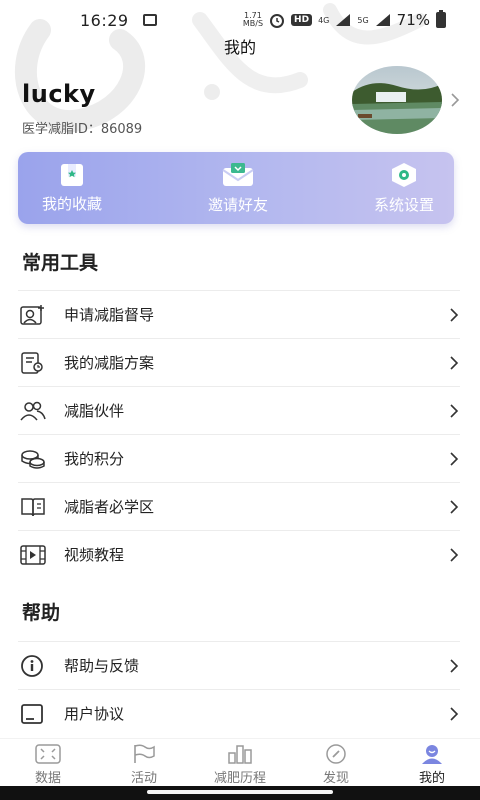 The height and width of the screenshot is (800, 480). Describe the element at coordinates (239, 506) in the screenshot. I see `menu-item-learning-zone: 减脂者必学区` at that location.